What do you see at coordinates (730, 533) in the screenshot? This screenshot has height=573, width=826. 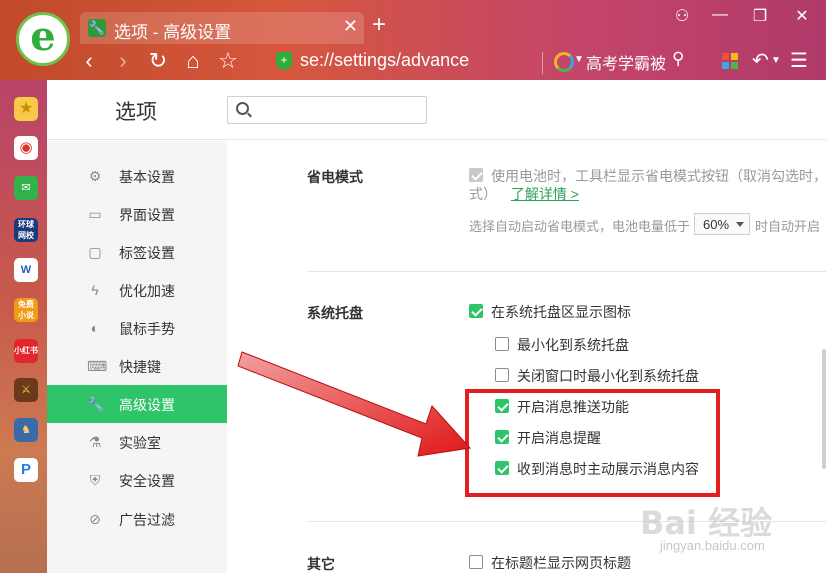 I see `watermark: Bai 经验 jingyan.baidu.com` at bounding box center [730, 533].